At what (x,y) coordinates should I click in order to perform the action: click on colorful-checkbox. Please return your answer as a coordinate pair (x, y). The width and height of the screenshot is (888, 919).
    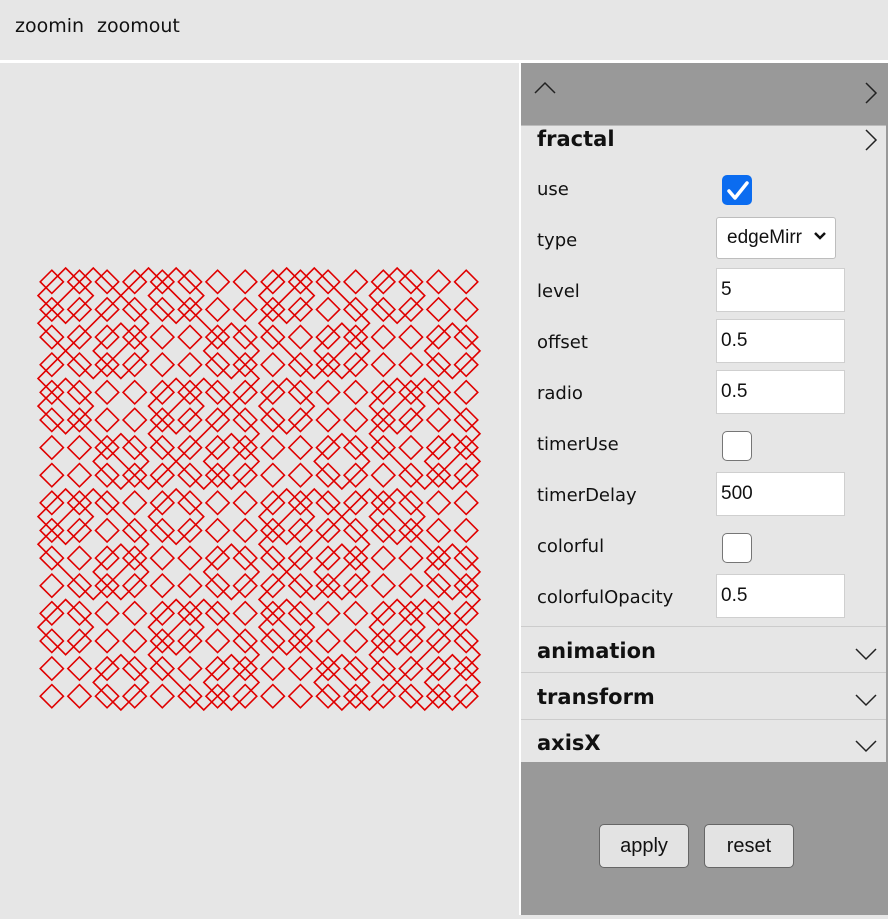
    Looking at the image, I should click on (737, 548).